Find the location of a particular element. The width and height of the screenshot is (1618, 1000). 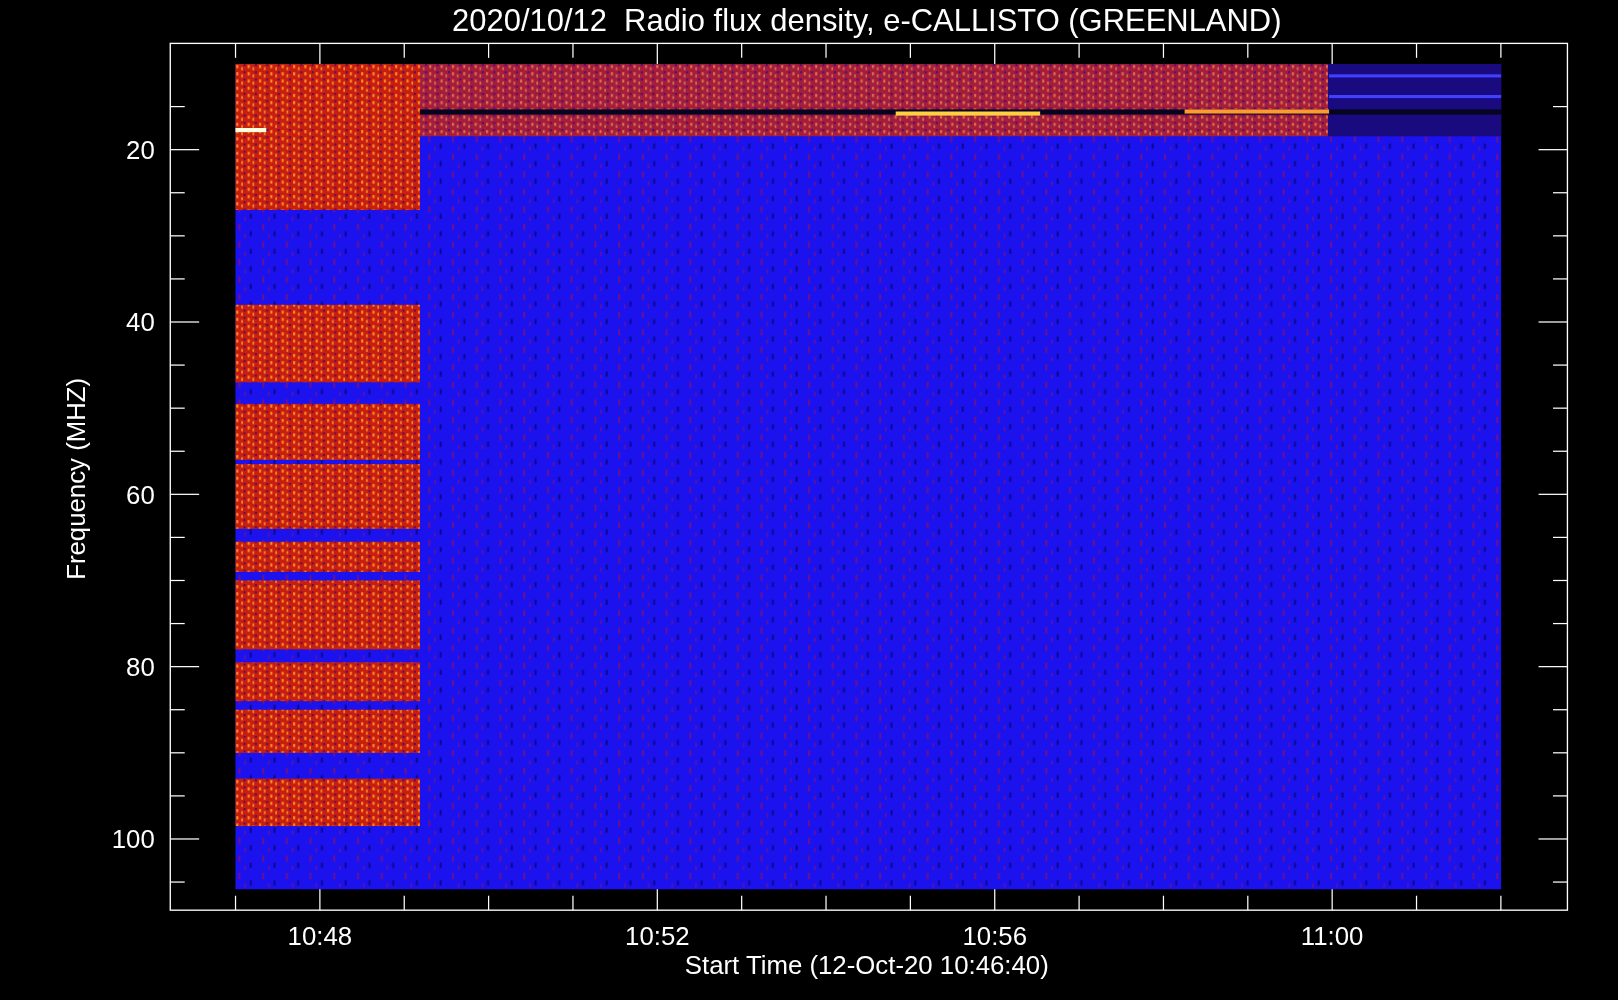

y-tick-label: 100 is located at coordinates (133, 839).